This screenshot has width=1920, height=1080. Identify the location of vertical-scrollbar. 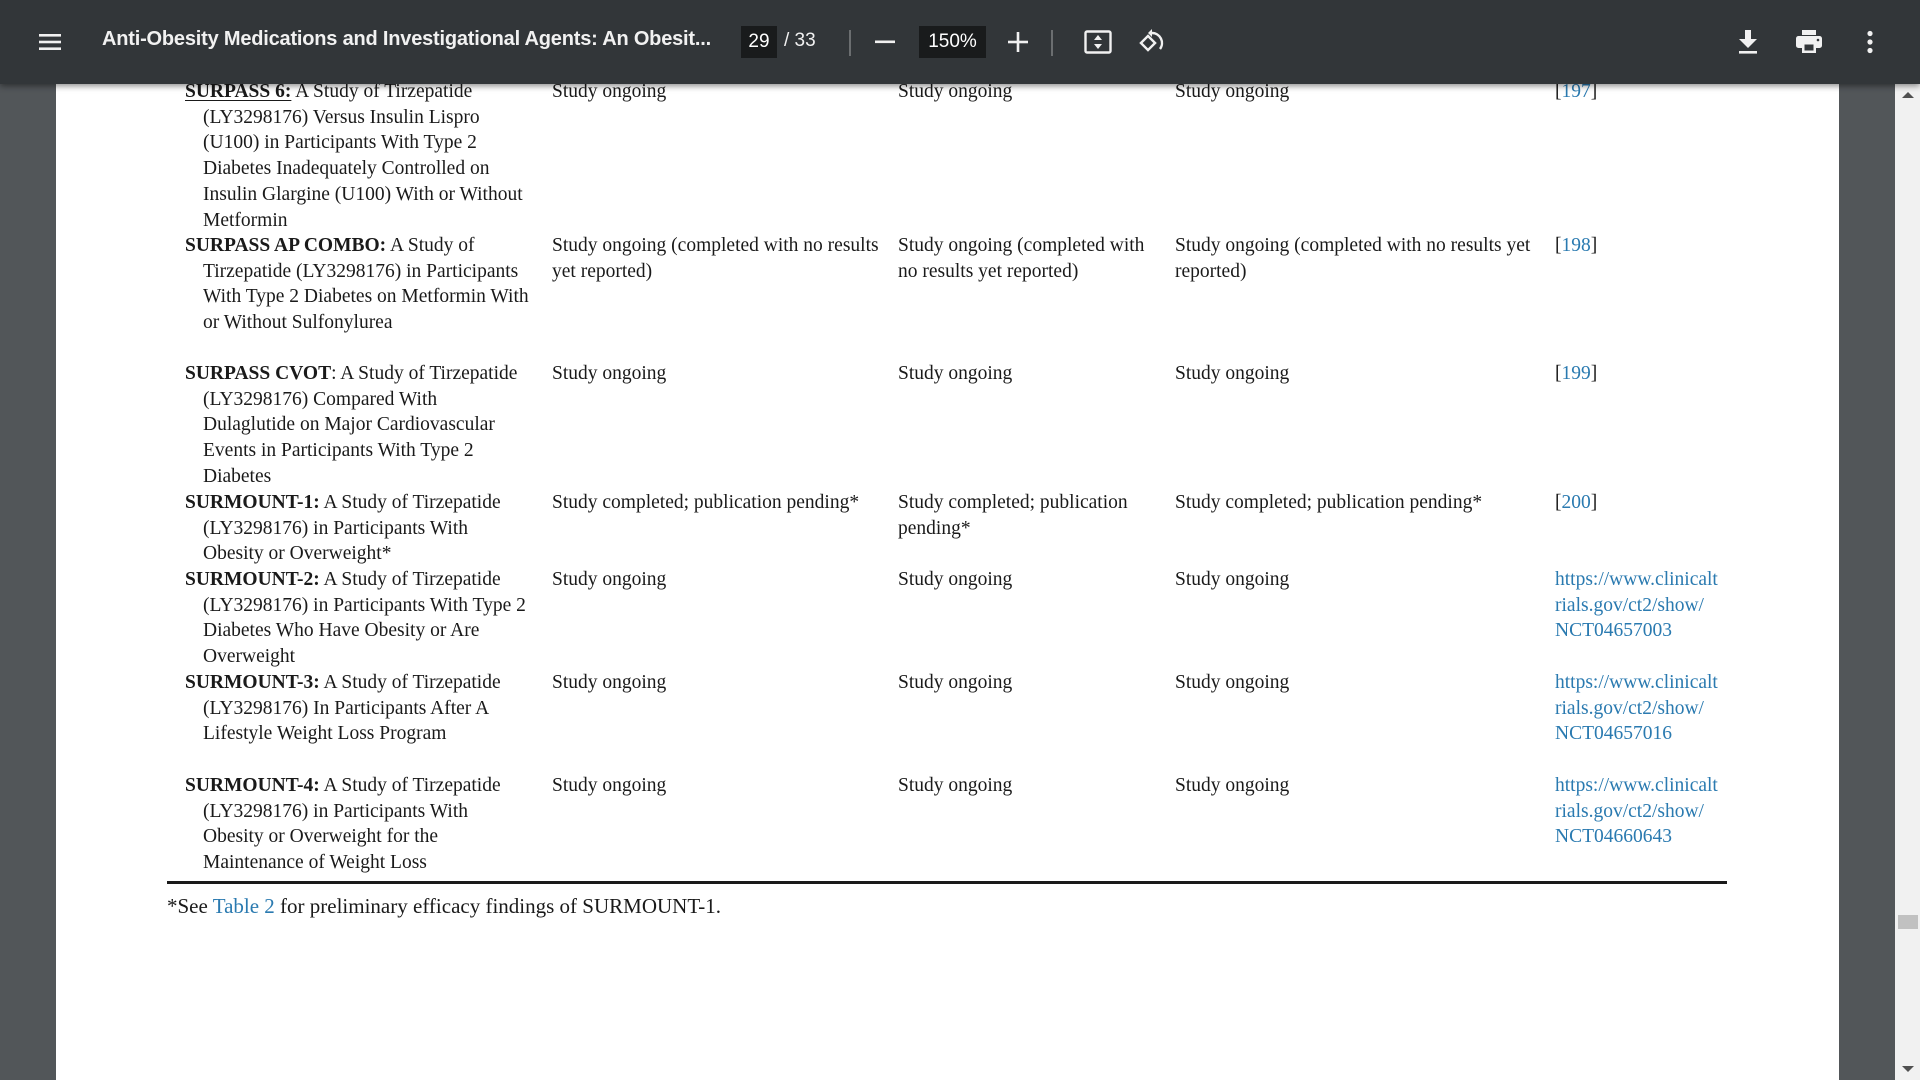
(1907, 582).